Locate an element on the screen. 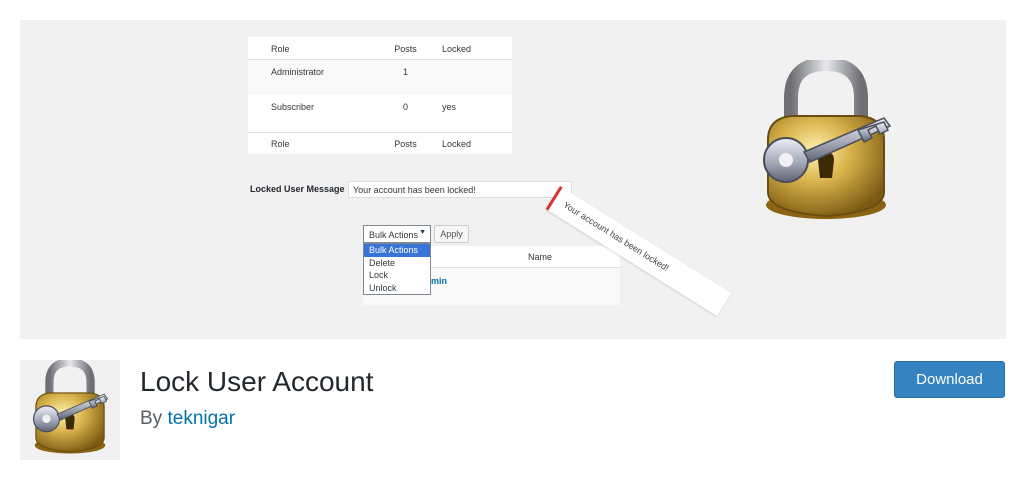  bulk-actions-select: Bulk Actions ▼ is located at coordinates (397, 234).